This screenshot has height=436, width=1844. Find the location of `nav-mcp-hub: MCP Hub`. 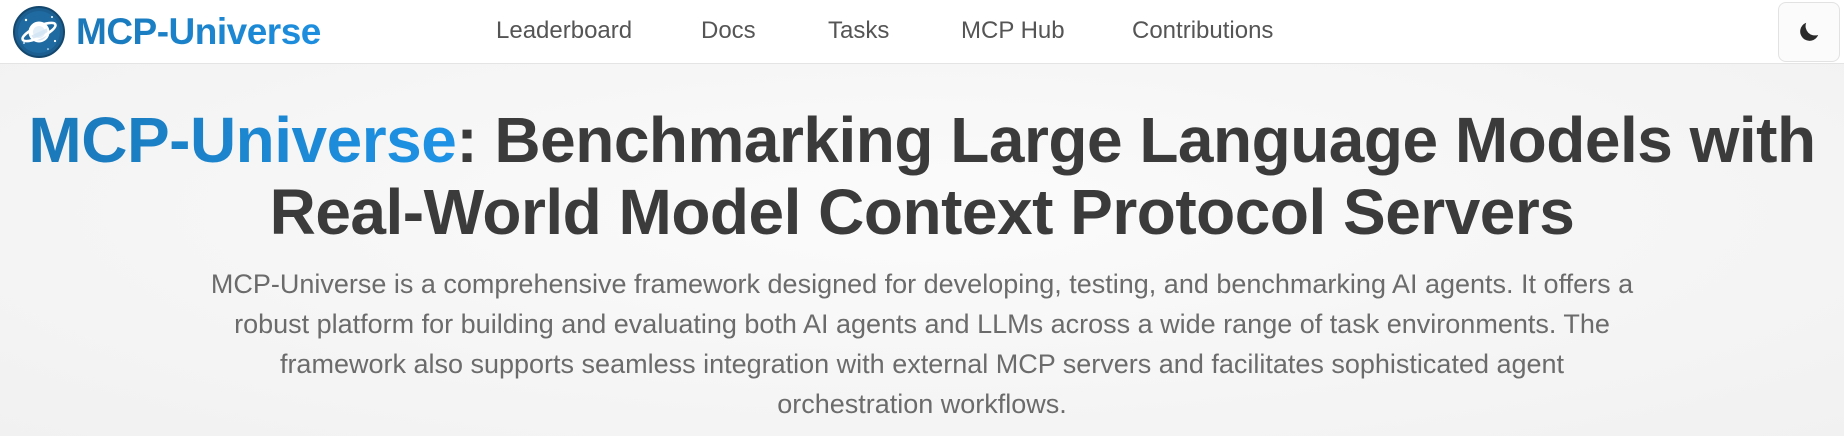

nav-mcp-hub: MCP Hub is located at coordinates (1013, 31).